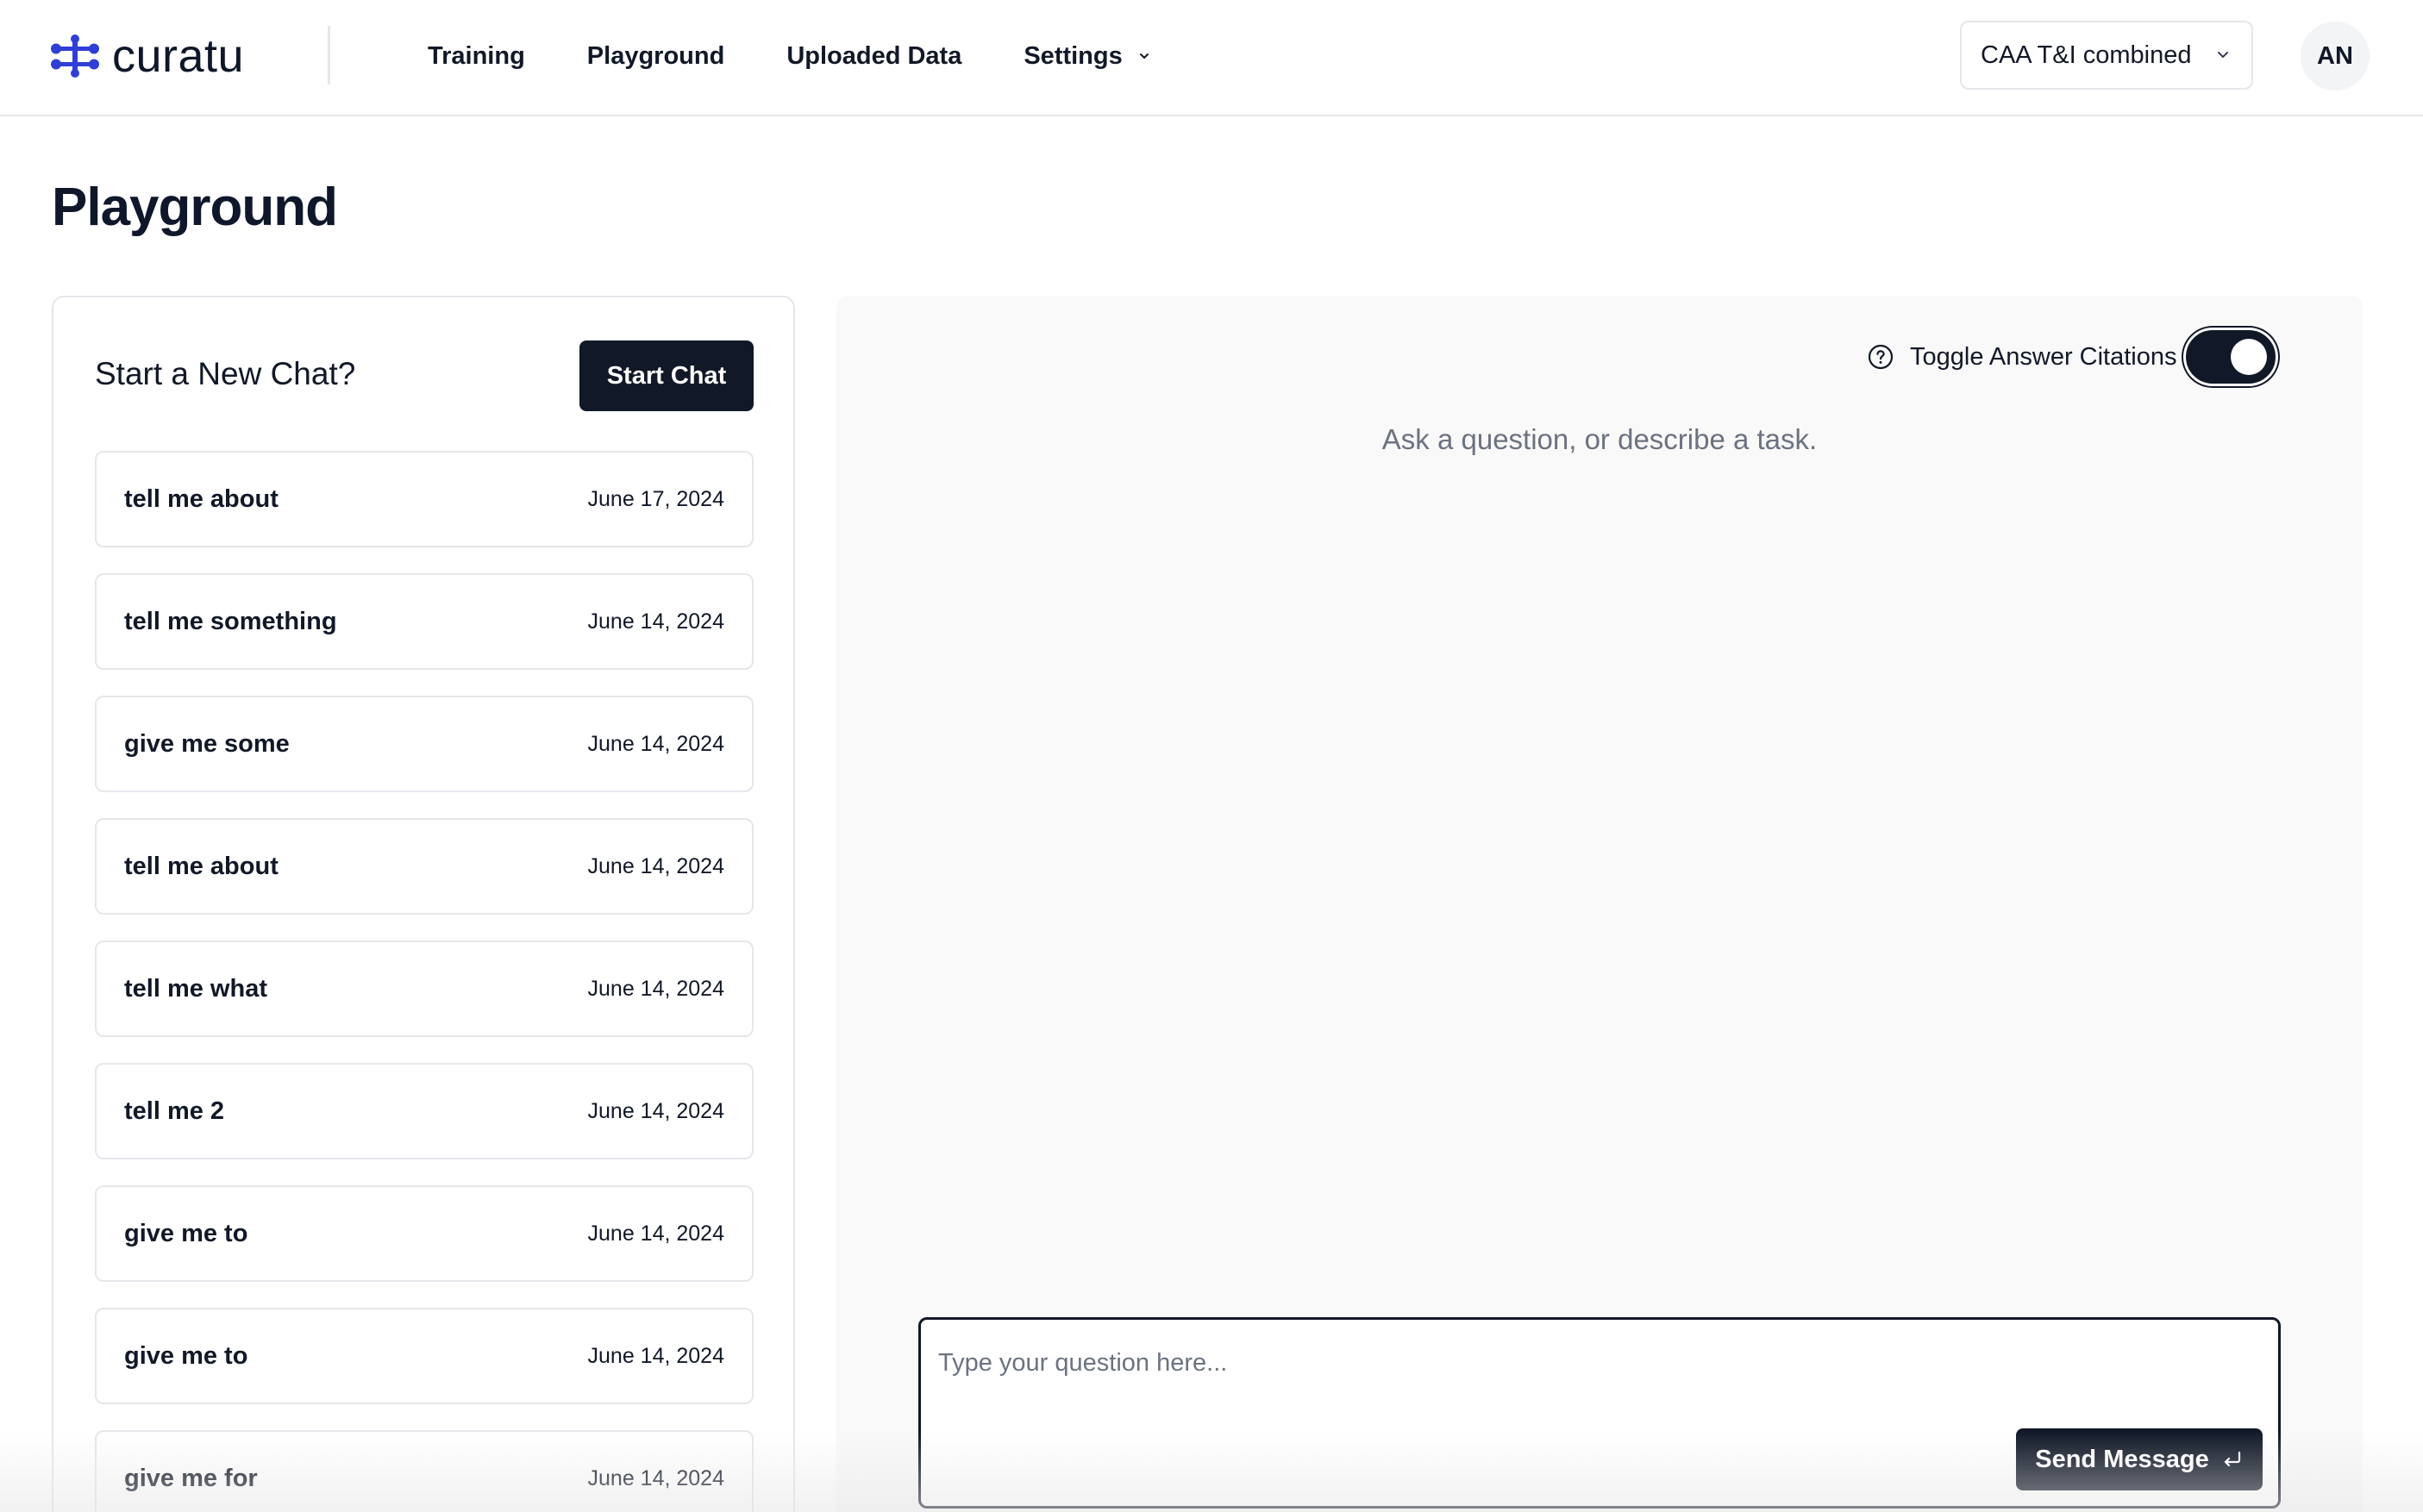 This screenshot has height=1512, width=2423. What do you see at coordinates (2122, 1459) in the screenshot?
I see `send-message-label: Send Message` at bounding box center [2122, 1459].